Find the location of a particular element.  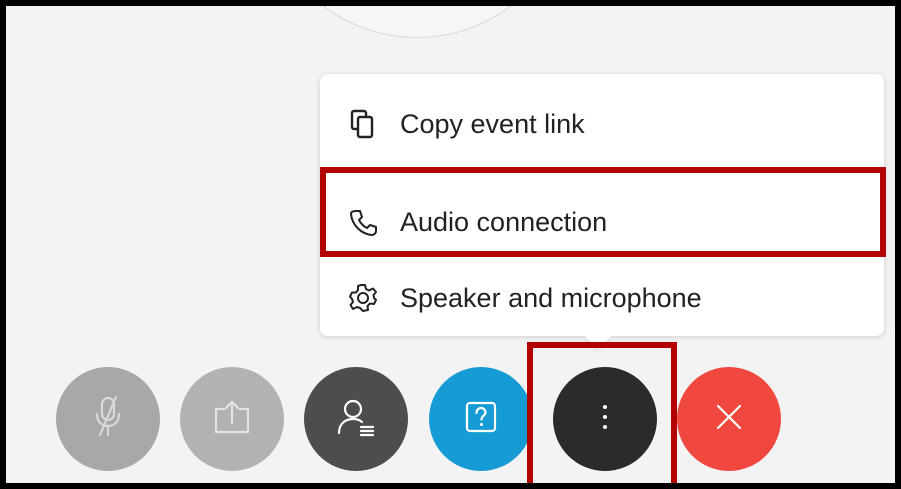

menu-item-label: Copy event link is located at coordinates (492, 123).